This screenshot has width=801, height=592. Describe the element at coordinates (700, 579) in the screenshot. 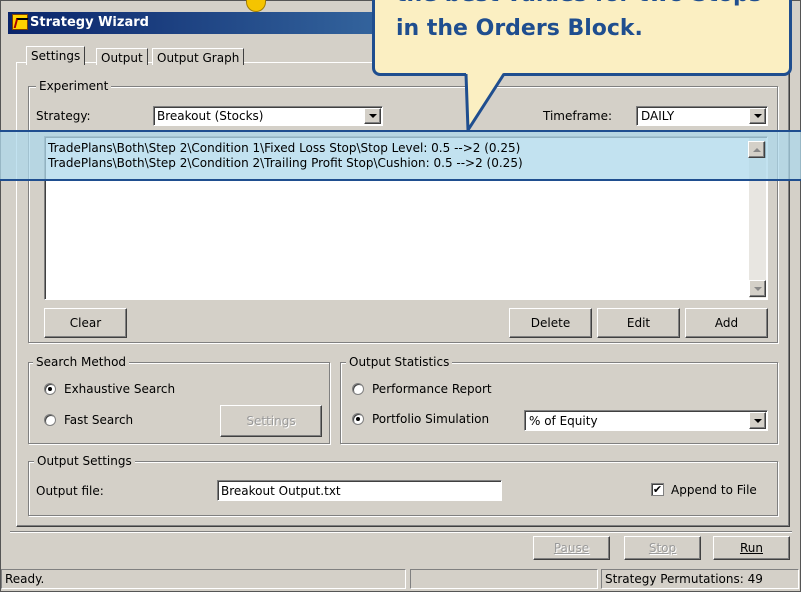

I see `strategy-permutations: Strategy Permutations: 49` at that location.